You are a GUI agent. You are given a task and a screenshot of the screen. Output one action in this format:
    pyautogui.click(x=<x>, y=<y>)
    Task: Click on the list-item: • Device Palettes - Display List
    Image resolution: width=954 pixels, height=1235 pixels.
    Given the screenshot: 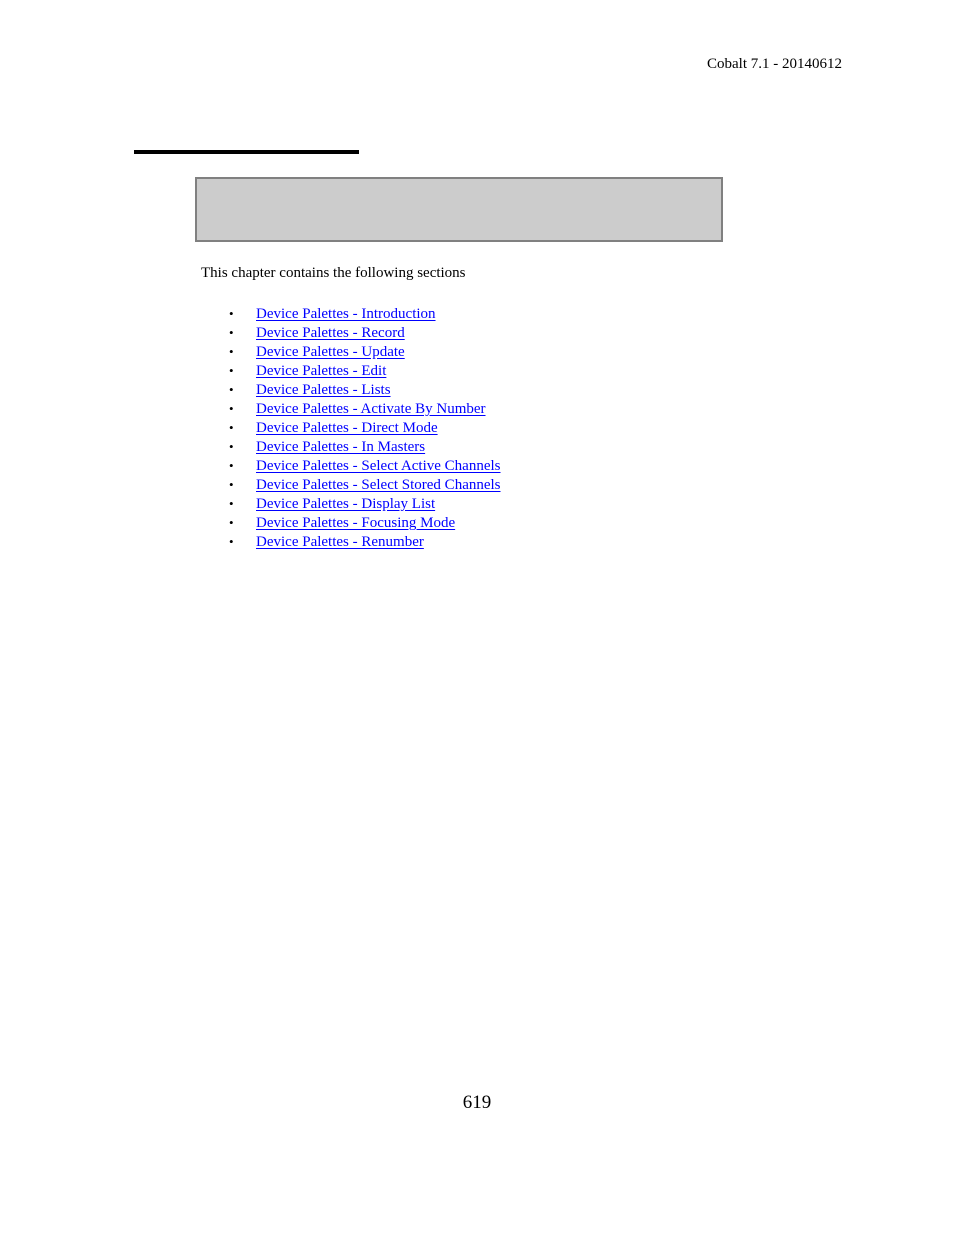 What is the action you would take?
    pyautogui.click(x=365, y=504)
    